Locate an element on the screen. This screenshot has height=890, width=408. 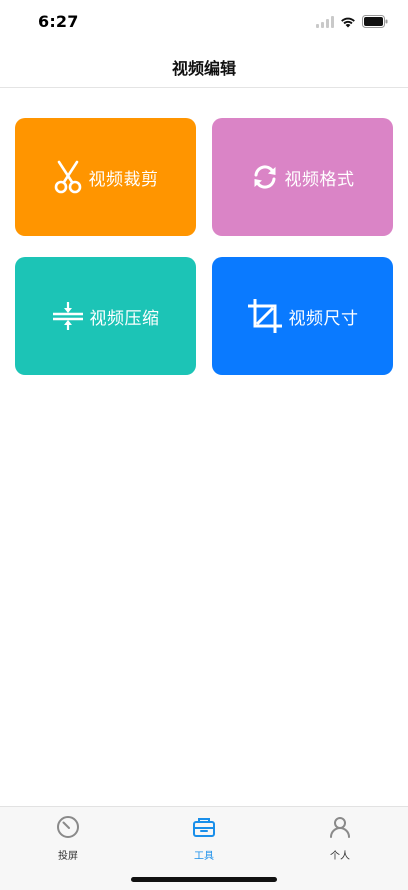
tab-tools-label: 工具 is located at coordinates (204, 856).